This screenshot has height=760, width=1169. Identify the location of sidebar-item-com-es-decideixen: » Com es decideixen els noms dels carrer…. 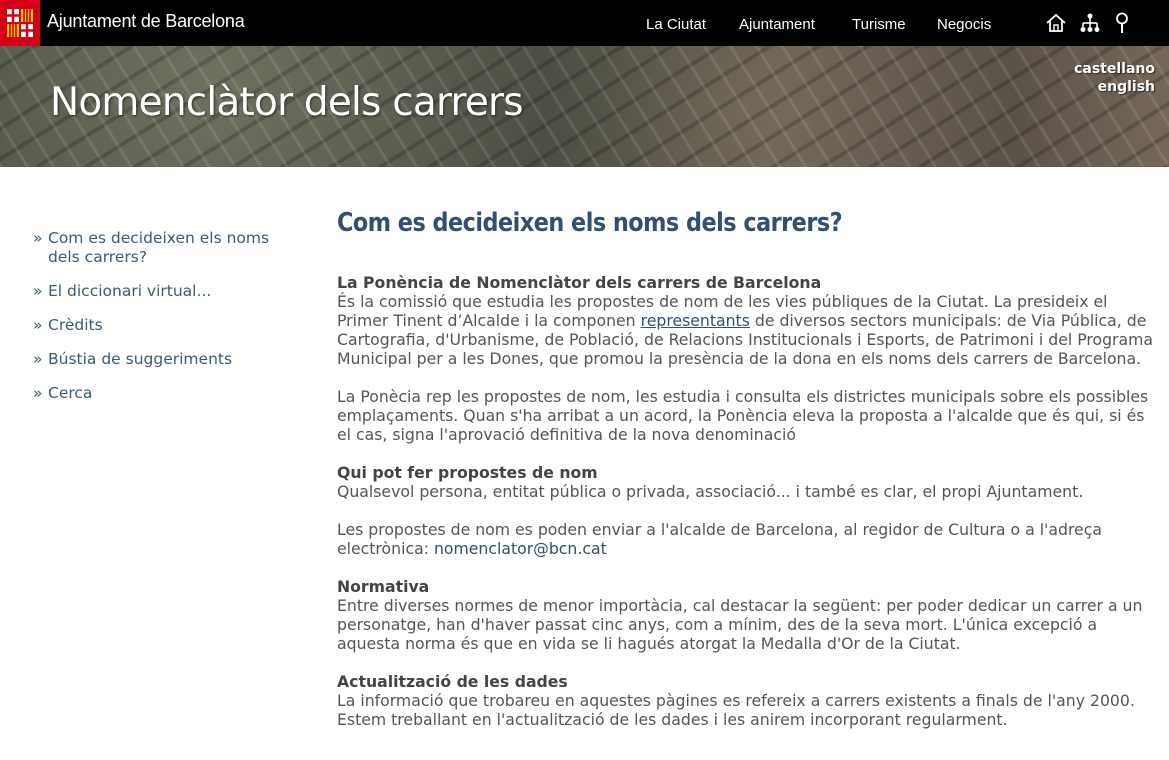
(153, 248).